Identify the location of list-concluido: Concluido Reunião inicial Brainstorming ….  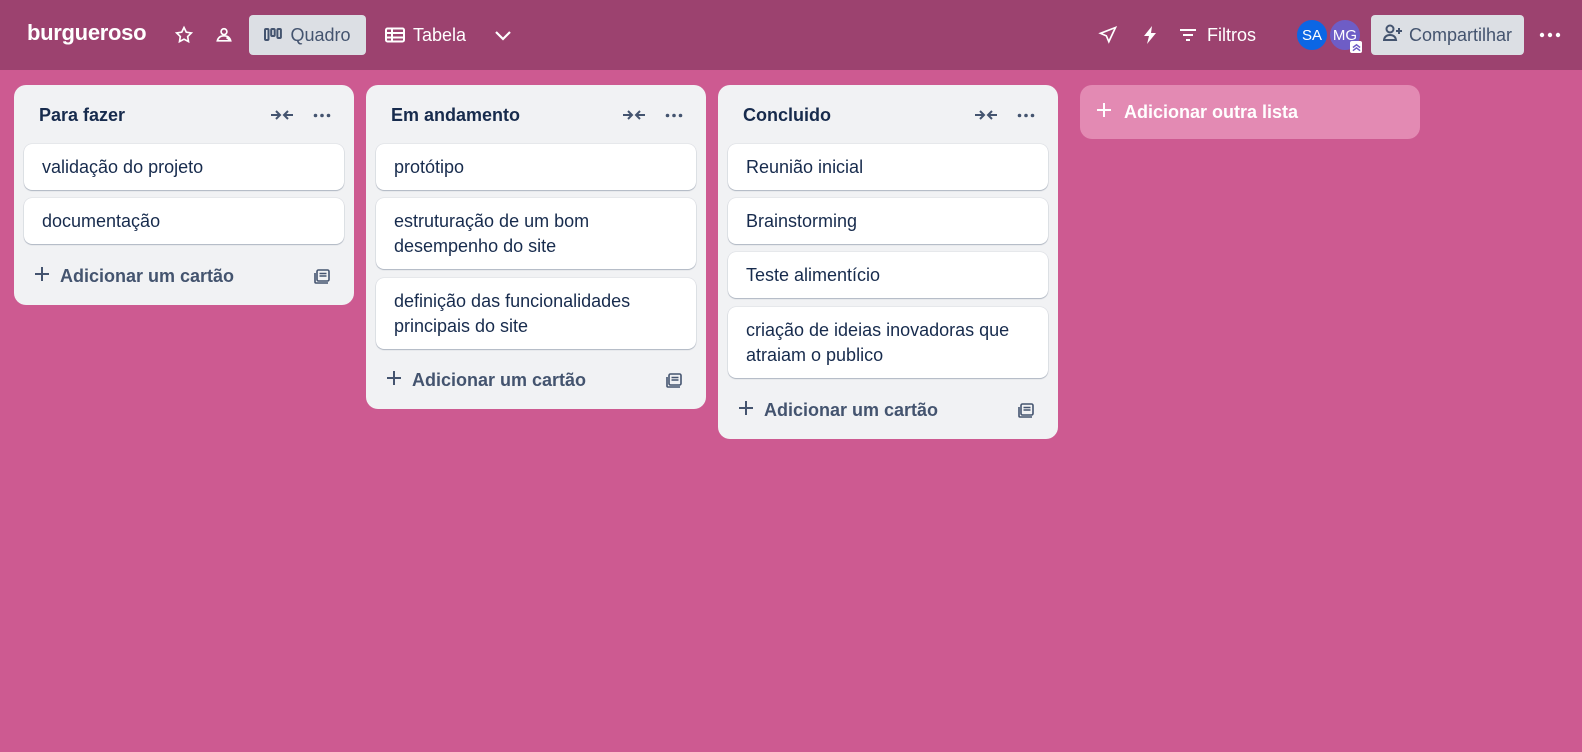
(888, 262).